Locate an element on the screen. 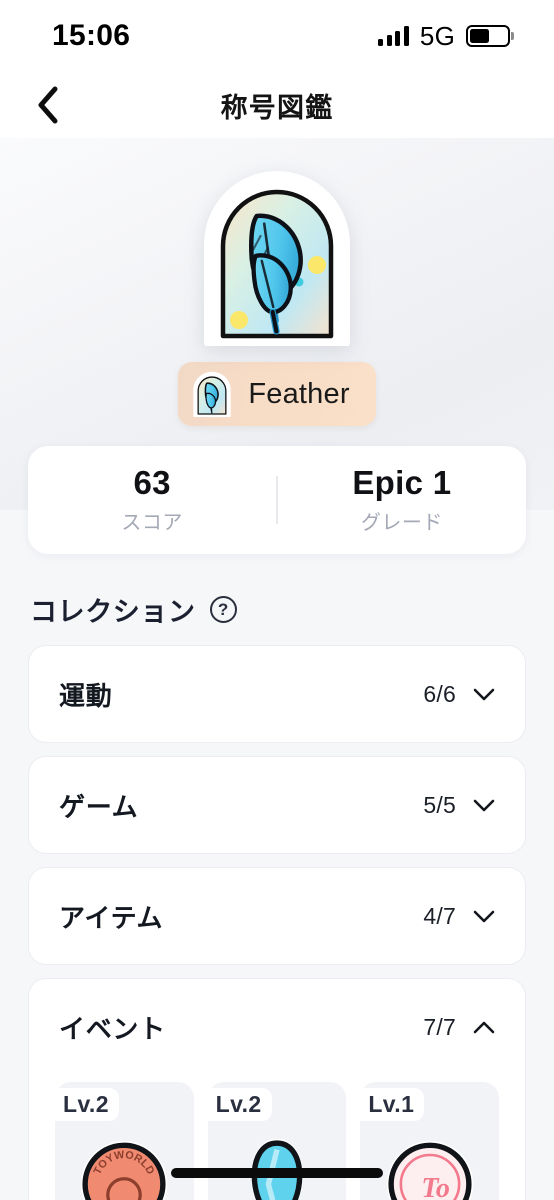 This screenshot has width=554, height=1200. home-indicator is located at coordinates (277, 1173).